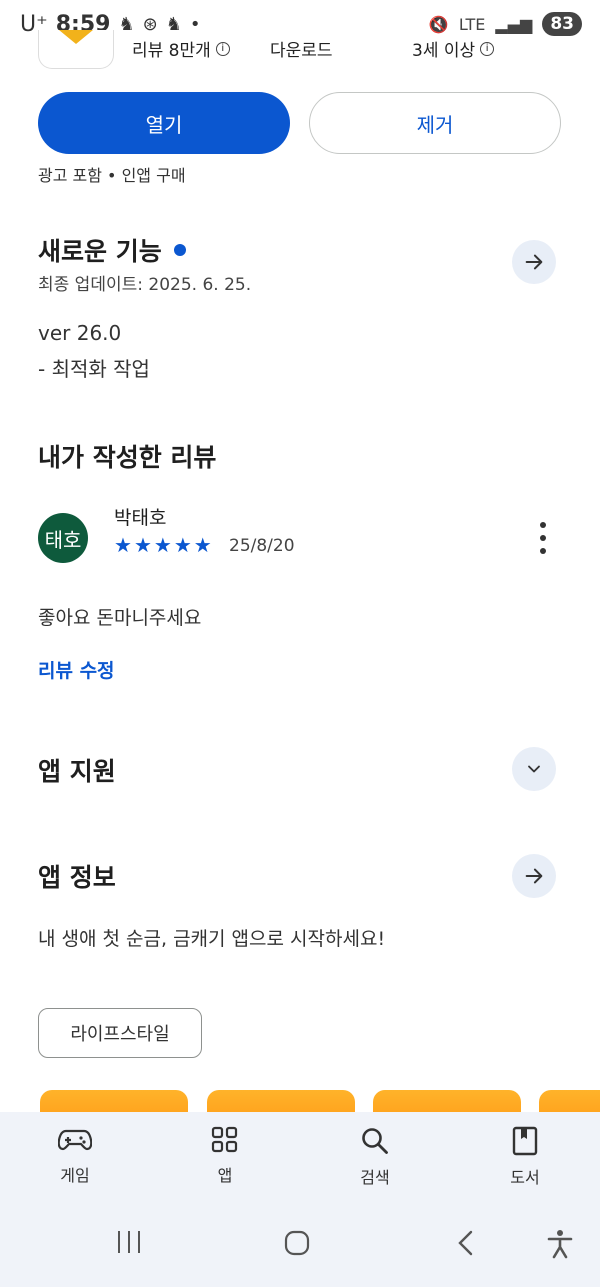 This screenshot has height=1287, width=600. What do you see at coordinates (224, 1139) in the screenshot?
I see `apps-grid-icon` at bounding box center [224, 1139].